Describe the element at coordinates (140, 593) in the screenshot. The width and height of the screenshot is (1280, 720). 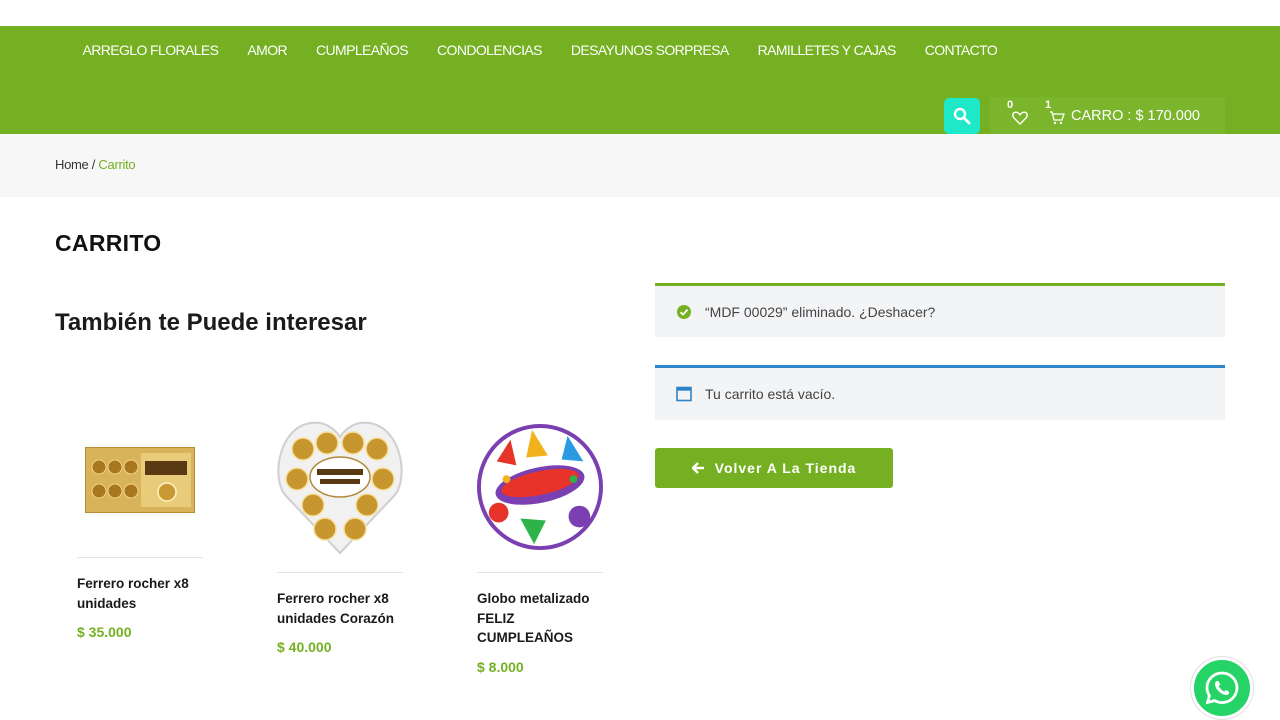
I see `product-name: Ferrero rocher x8 unidades` at that location.